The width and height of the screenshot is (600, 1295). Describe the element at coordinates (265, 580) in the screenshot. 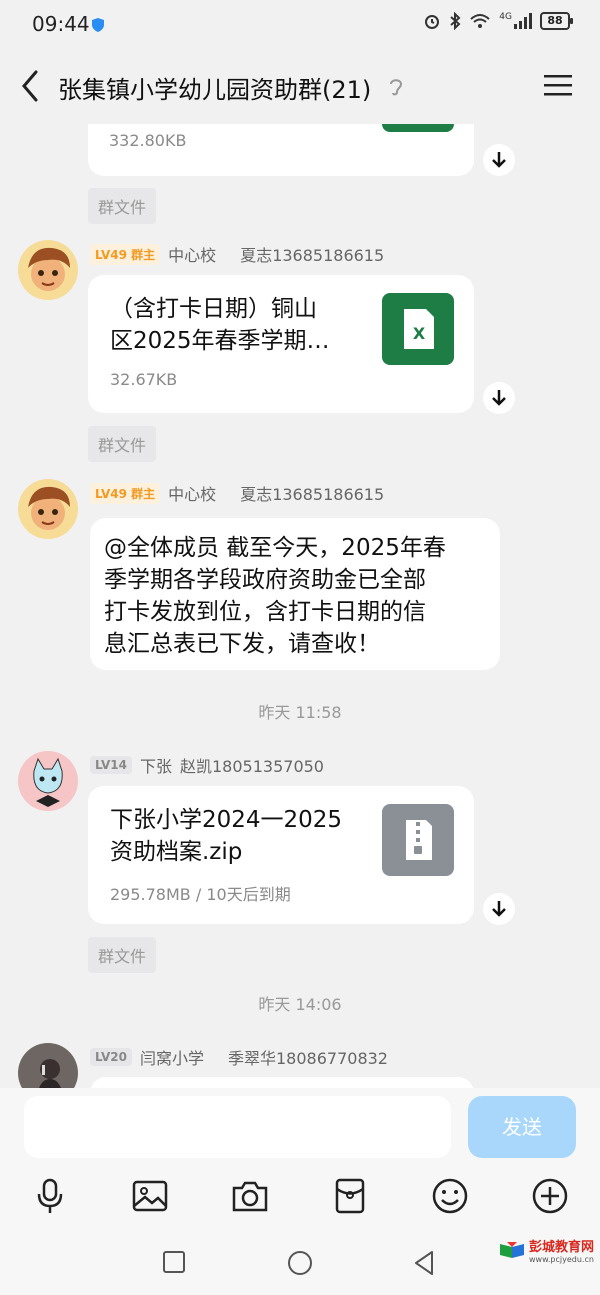

I see `message-line: 季学期各学段政府资助金已全部` at that location.